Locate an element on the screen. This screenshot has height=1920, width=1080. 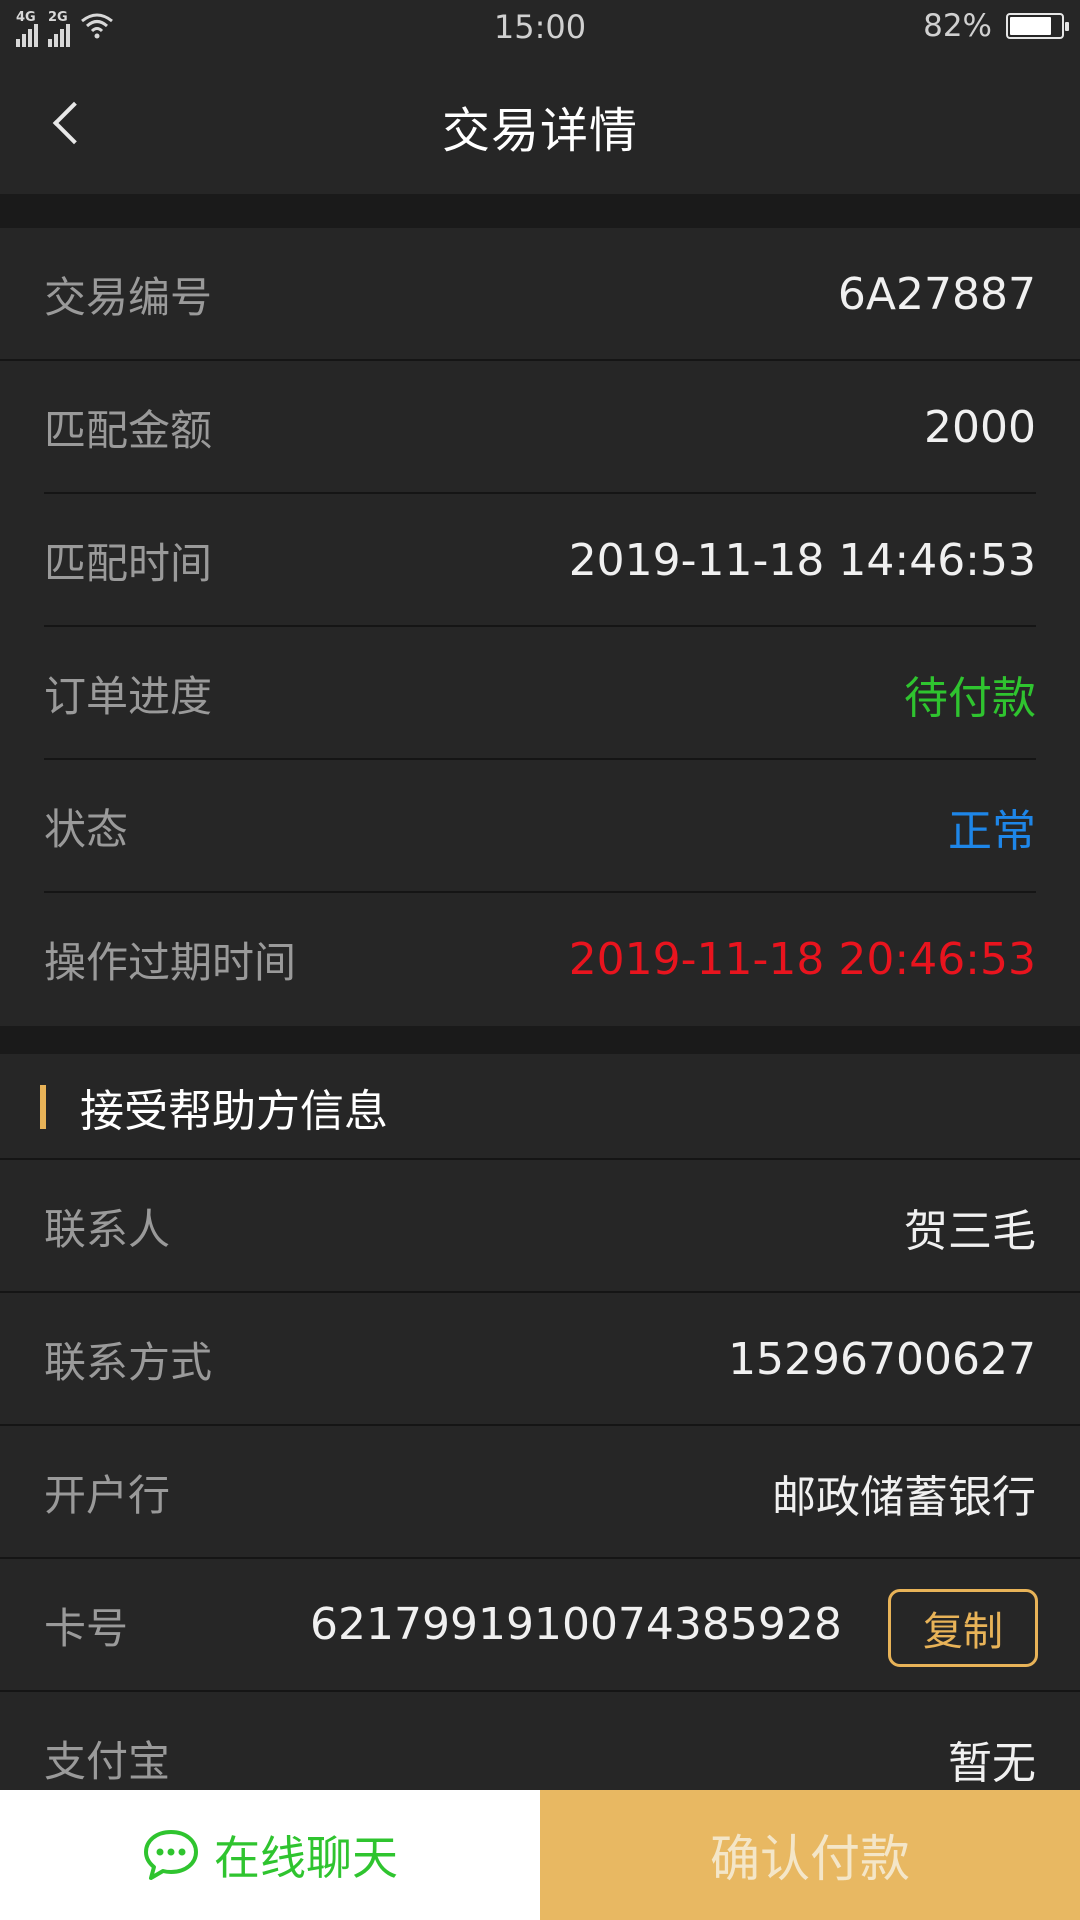
recipient-value: 邮政储蓄银行 is located at coordinates (904, 1497).